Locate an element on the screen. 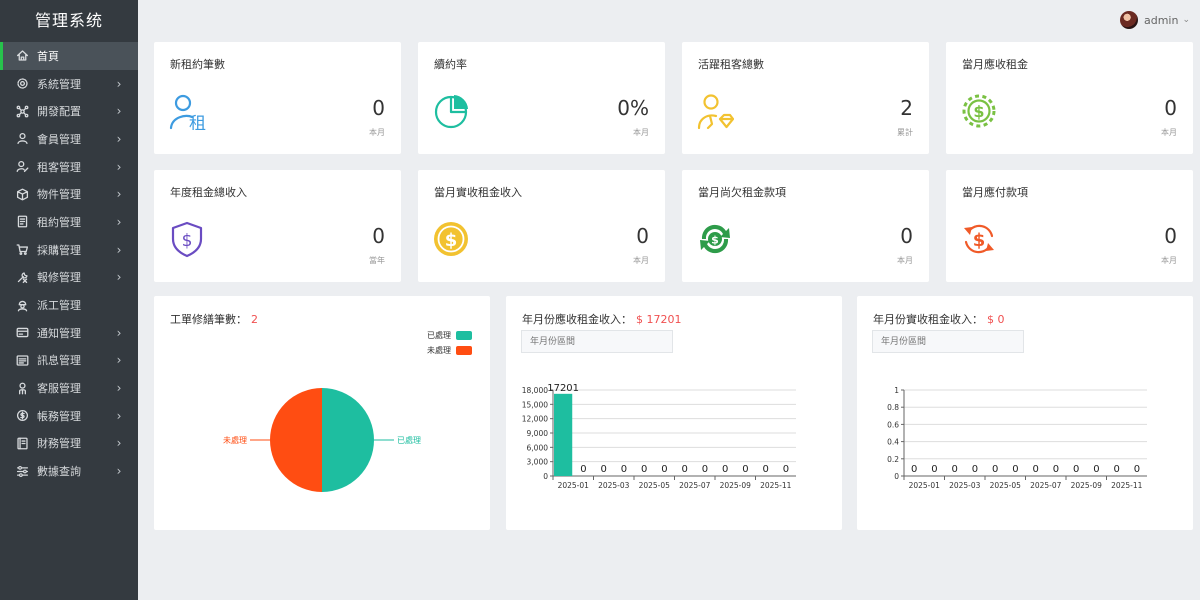  tools-icon is located at coordinates (26, 277).